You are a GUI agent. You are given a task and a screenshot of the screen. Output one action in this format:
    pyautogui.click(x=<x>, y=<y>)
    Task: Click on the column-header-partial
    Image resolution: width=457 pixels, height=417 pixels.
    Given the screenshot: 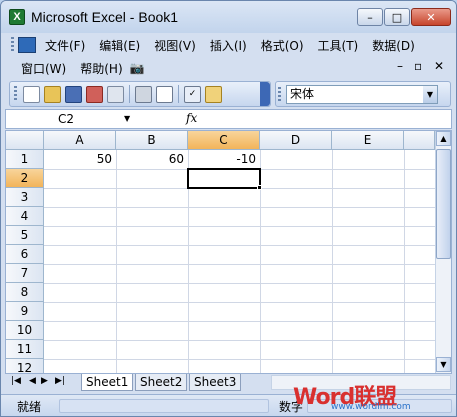 What is the action you would take?
    pyautogui.click(x=419, y=140)
    